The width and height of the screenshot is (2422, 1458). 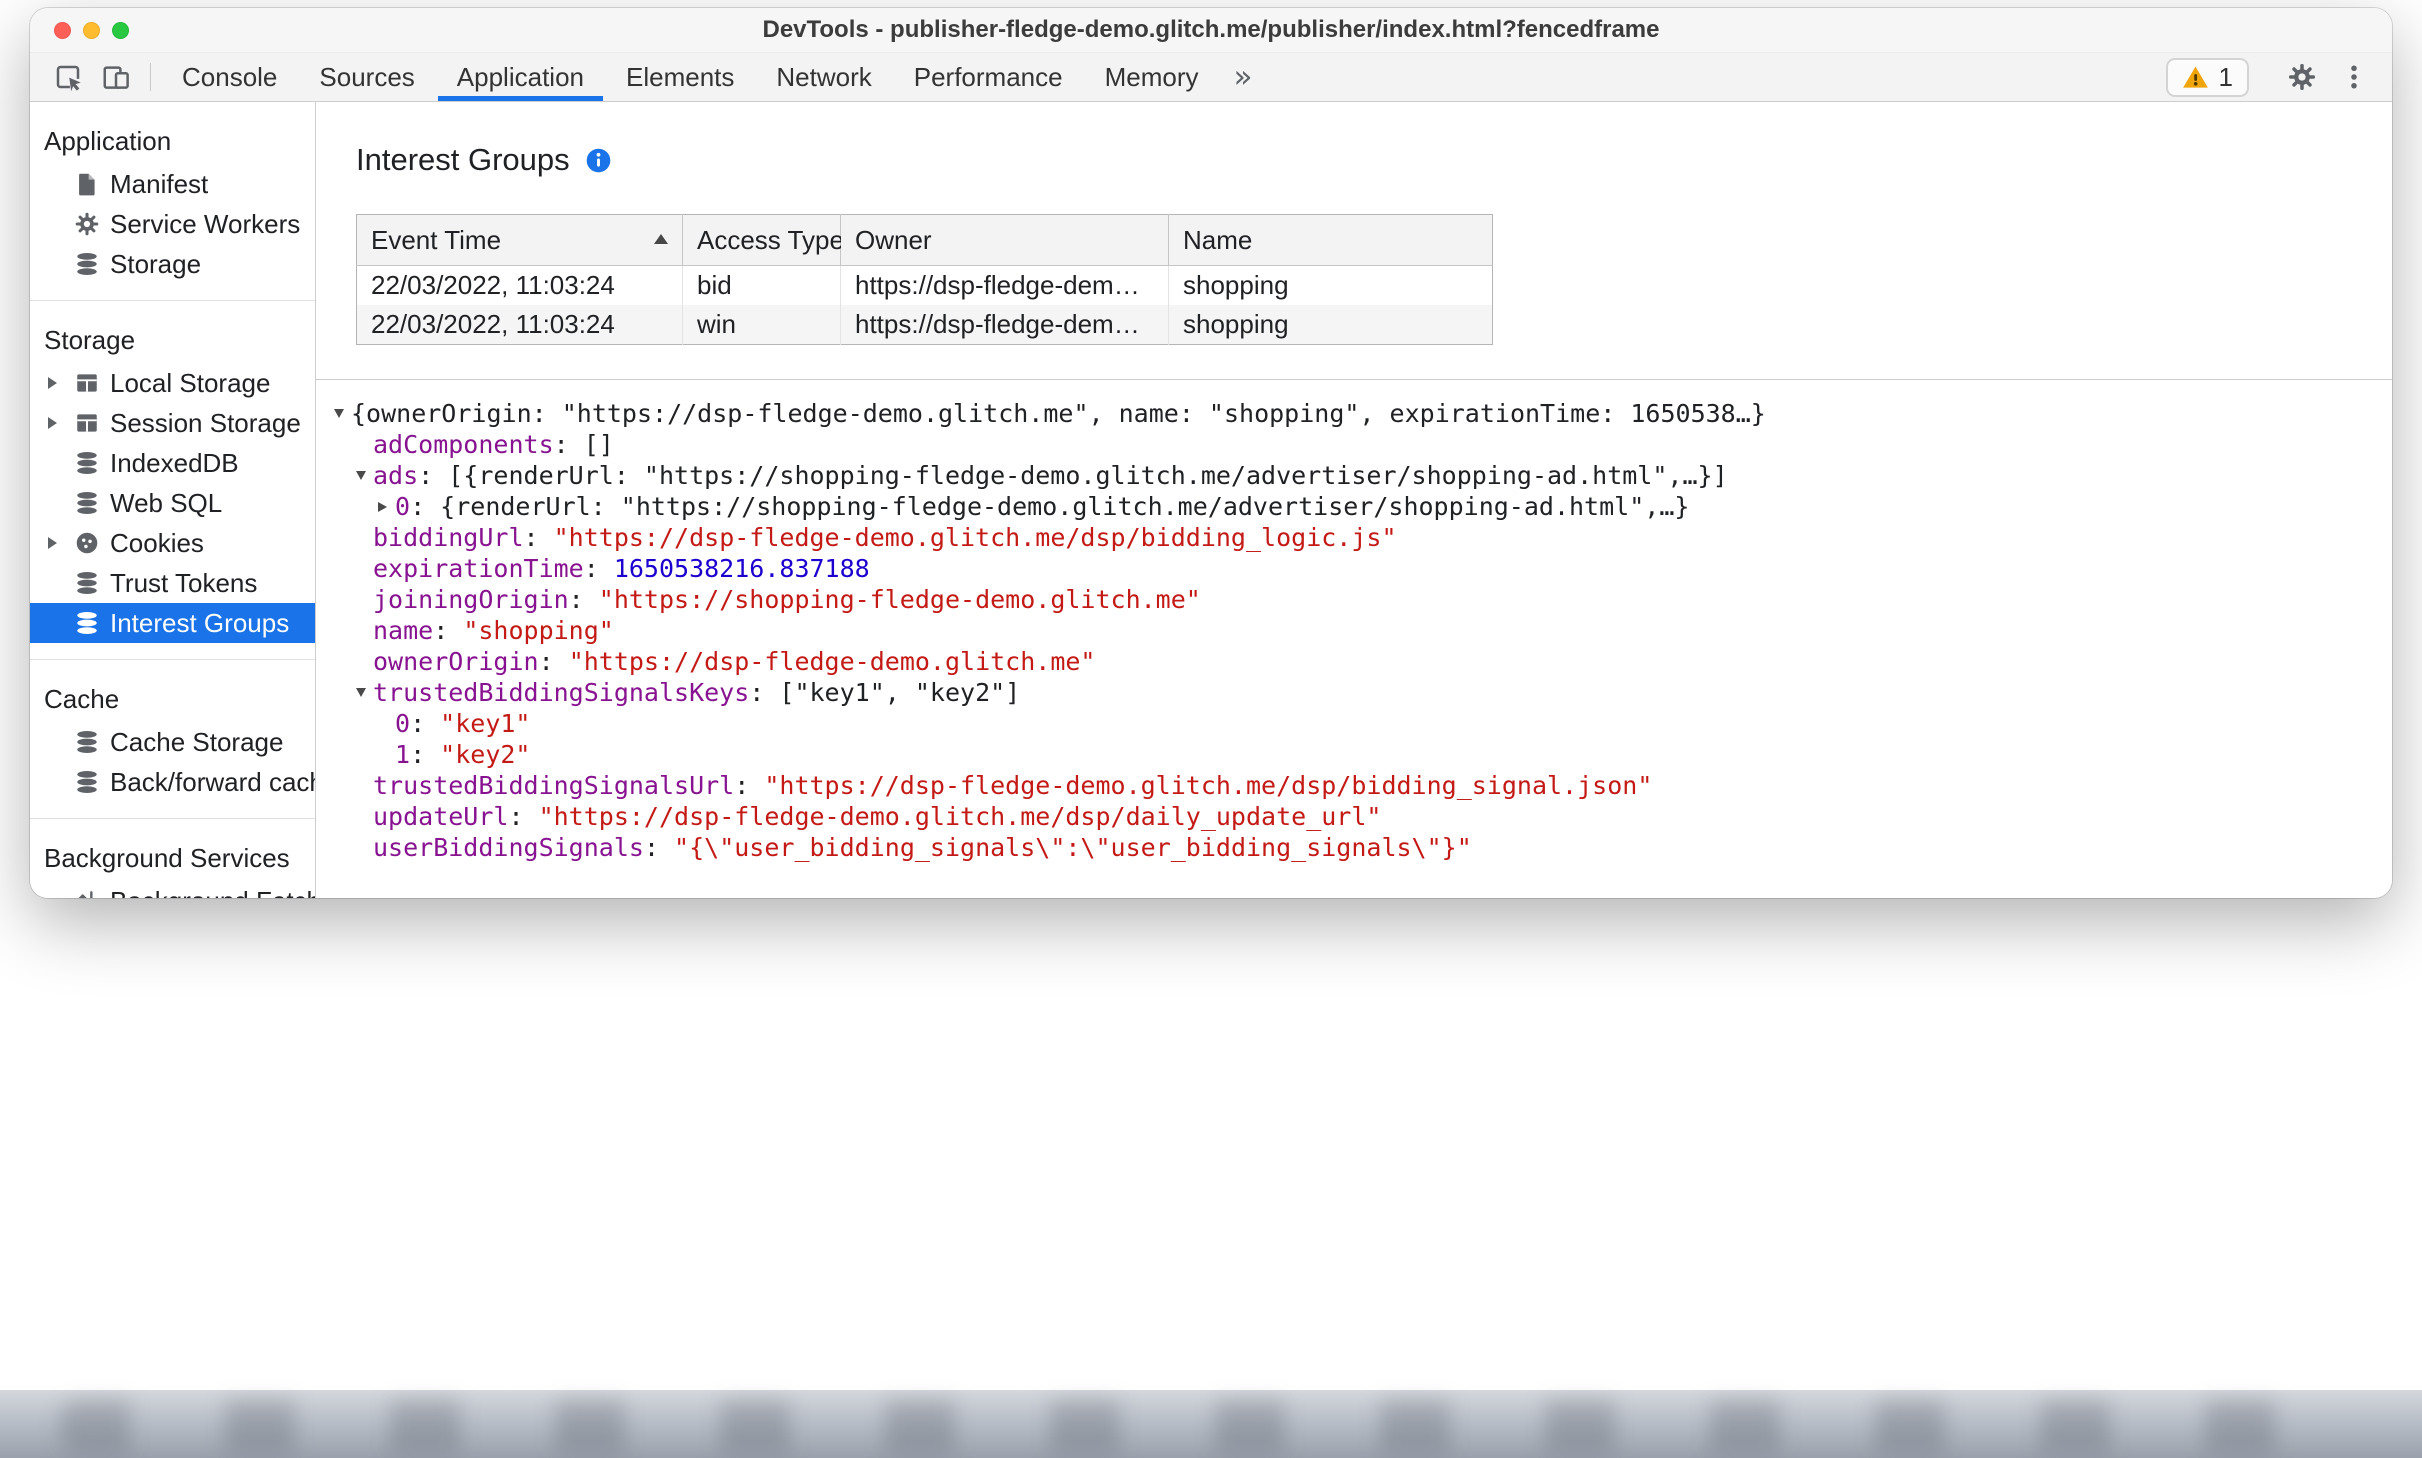 What do you see at coordinates (172, 463) in the screenshot?
I see `sidebar-item-indexeddb: IndexedDB` at bounding box center [172, 463].